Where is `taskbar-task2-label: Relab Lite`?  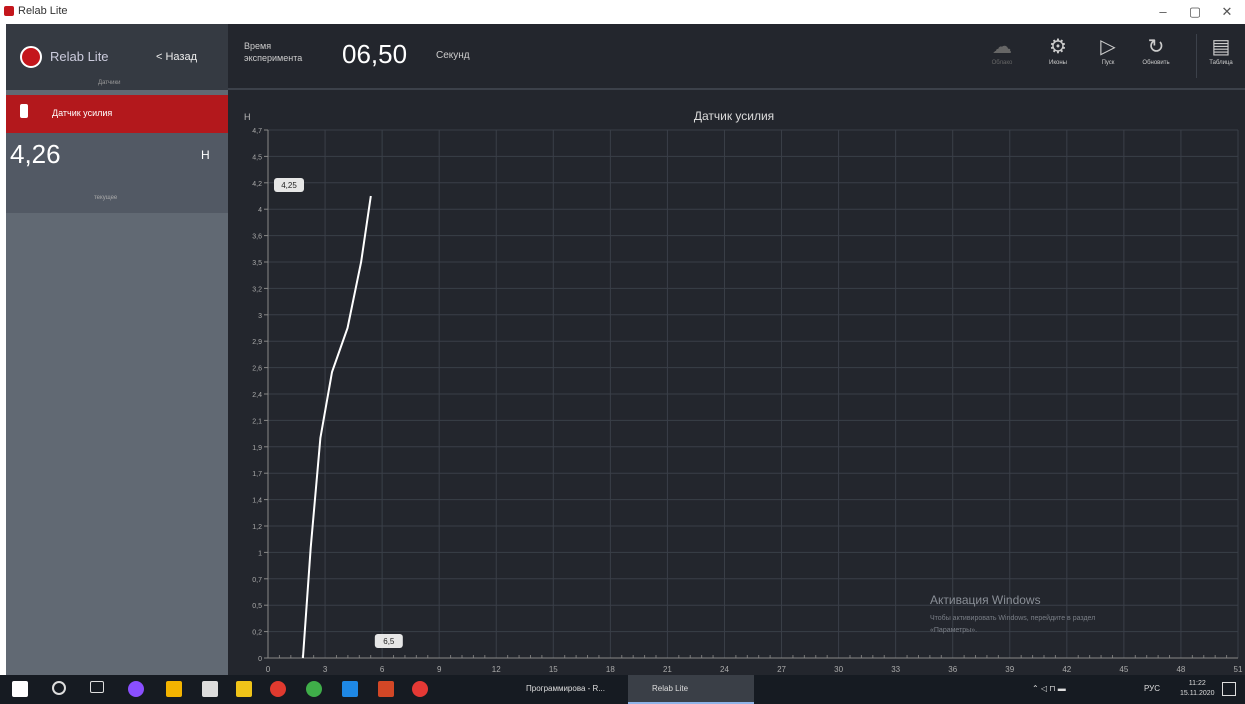
taskbar-task2-label: Relab Lite is located at coordinates (670, 688).